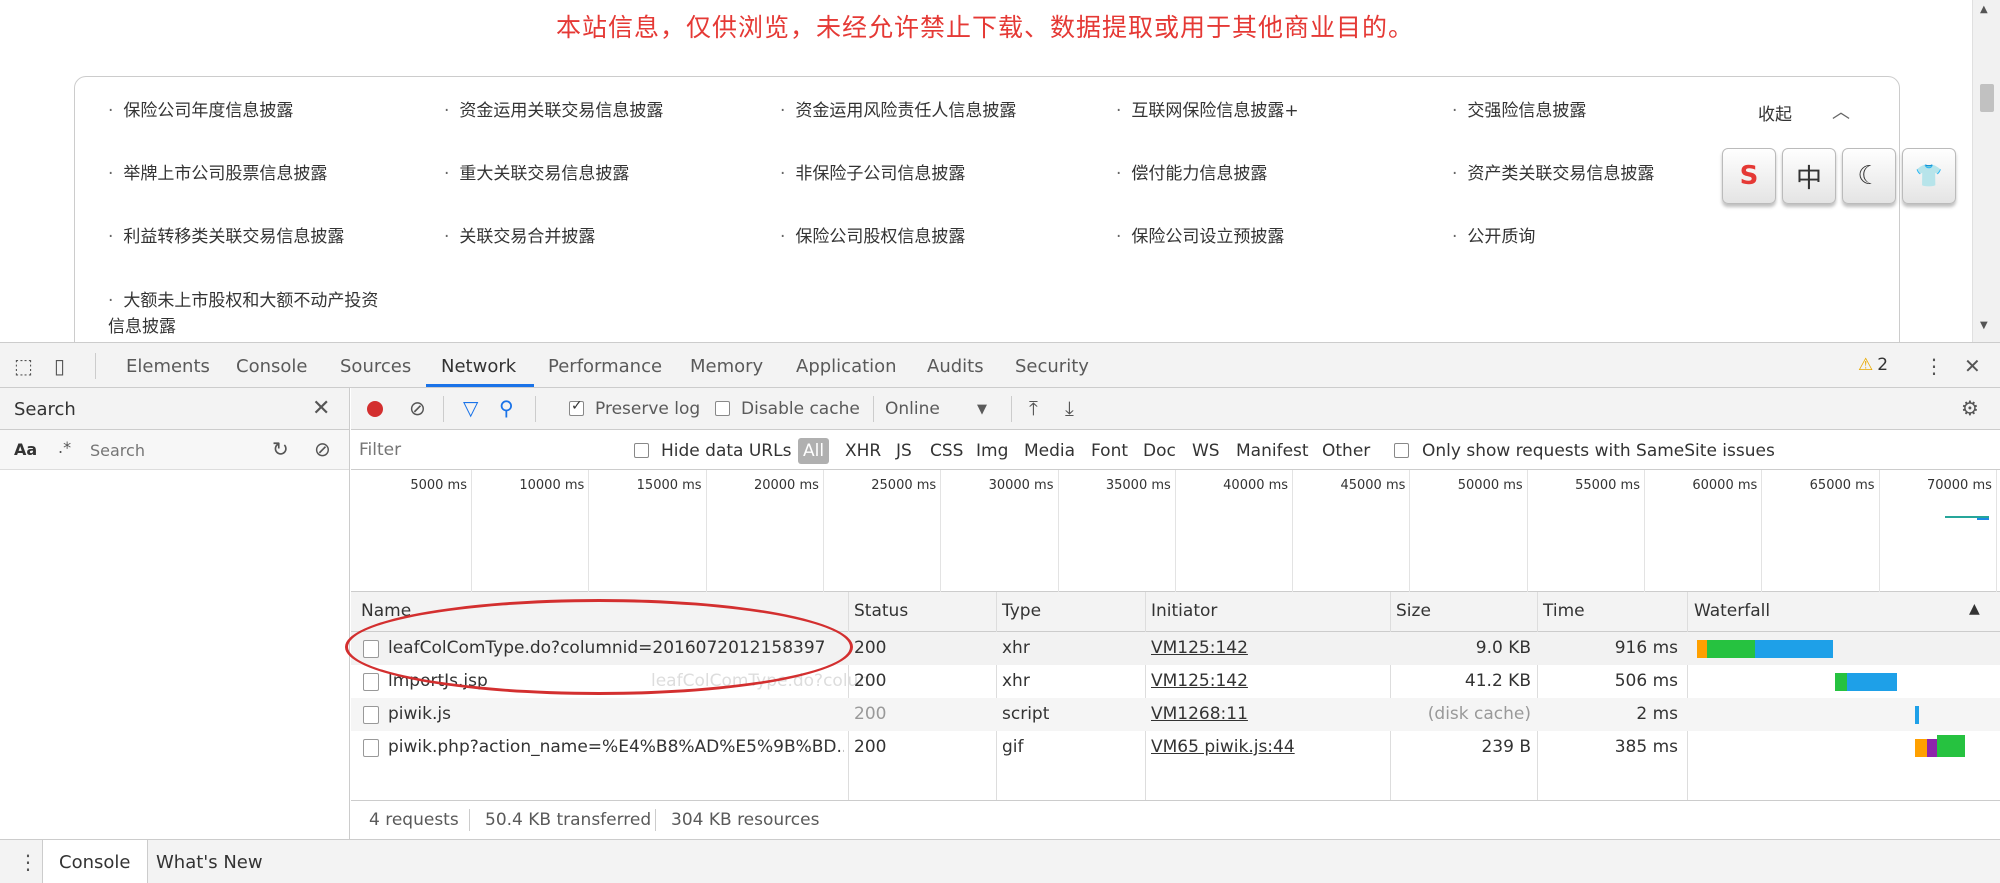 This screenshot has height=883, width=2000. Describe the element at coordinates (1207, 111) in the screenshot. I see `menu-item: 互联网保险信息披露+` at that location.